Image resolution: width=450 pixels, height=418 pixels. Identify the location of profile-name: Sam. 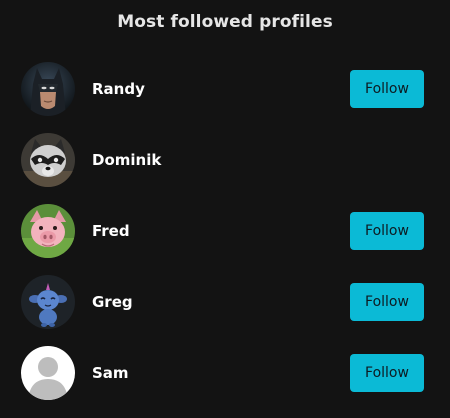
(110, 373).